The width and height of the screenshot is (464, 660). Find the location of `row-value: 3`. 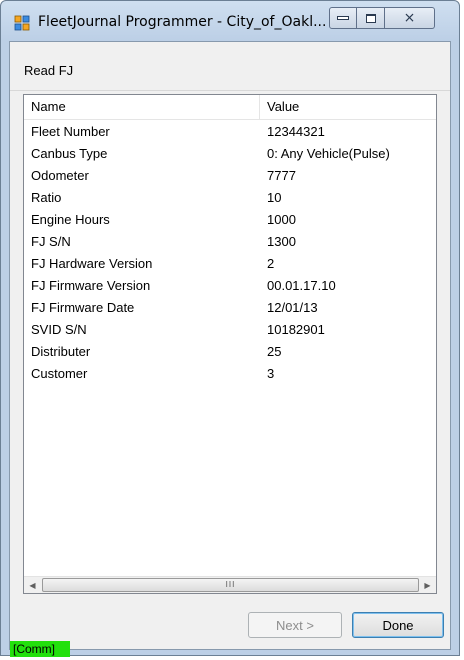

row-value: 3 is located at coordinates (271, 373).